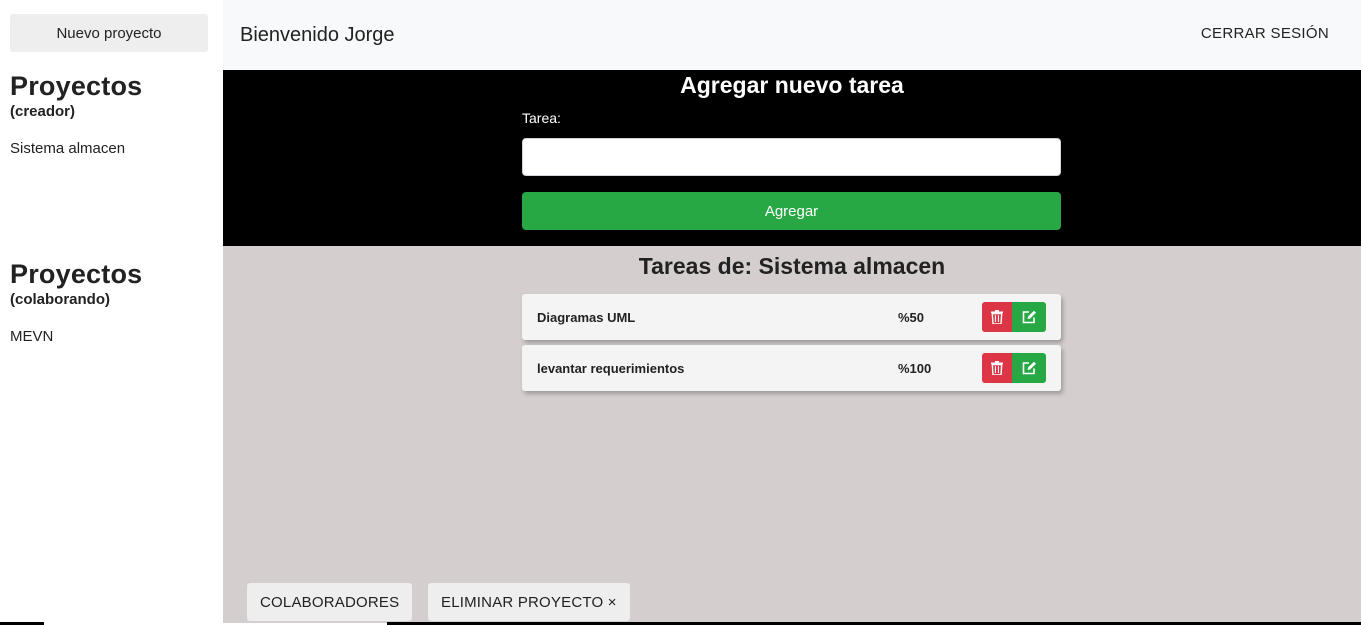 This screenshot has width=1361, height=625. I want to click on task-item: Diagramas UML %50, so click(791, 317).